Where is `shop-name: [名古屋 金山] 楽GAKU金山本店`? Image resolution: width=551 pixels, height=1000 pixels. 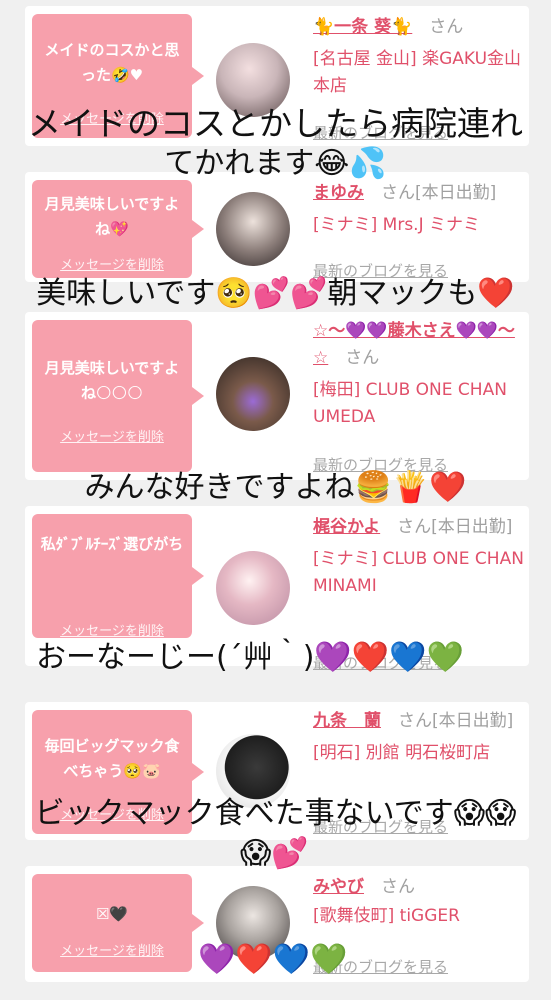 shop-name: [名古屋 金山] 楽GAKU金山本店 is located at coordinates (417, 72).